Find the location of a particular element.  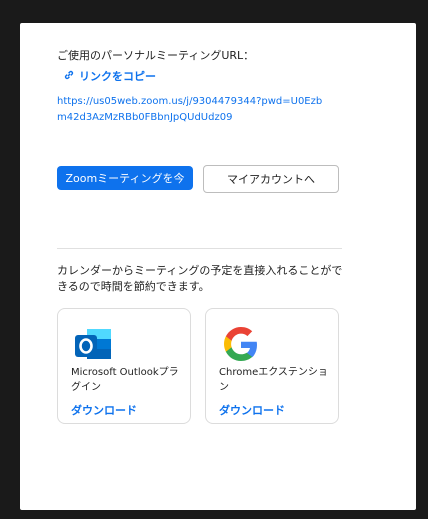

chrome-extension-card: Chromeエクステンション ダウンロード is located at coordinates (272, 366).